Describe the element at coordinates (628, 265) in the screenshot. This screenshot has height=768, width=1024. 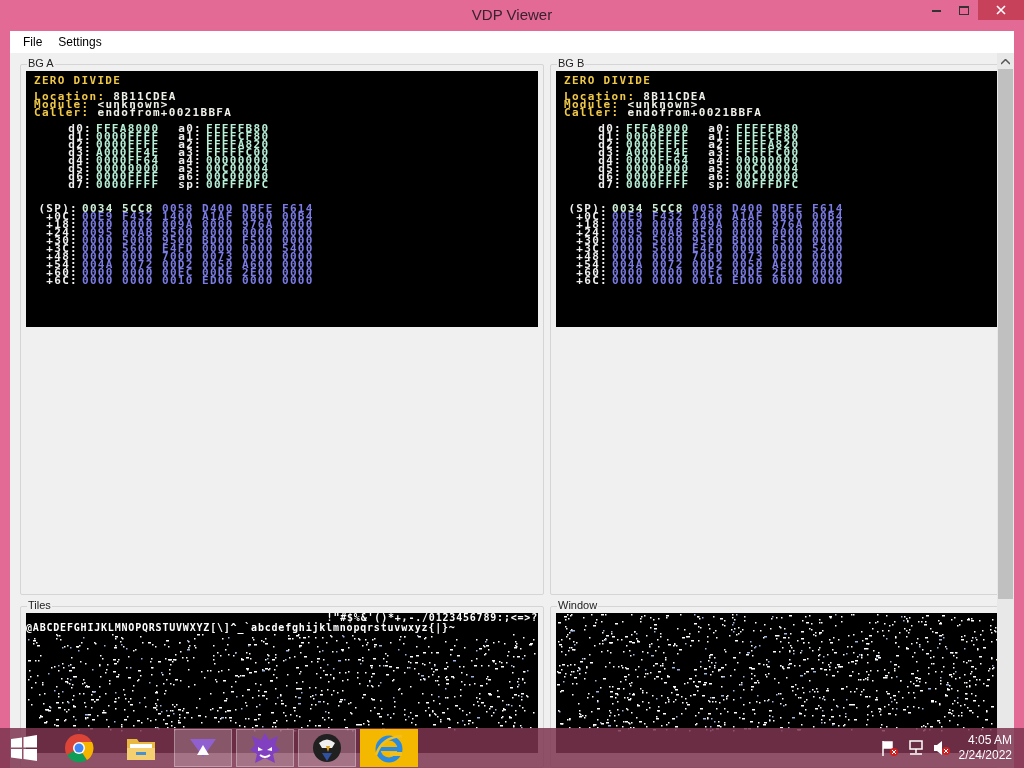
I see `stack-word: 004A` at that location.